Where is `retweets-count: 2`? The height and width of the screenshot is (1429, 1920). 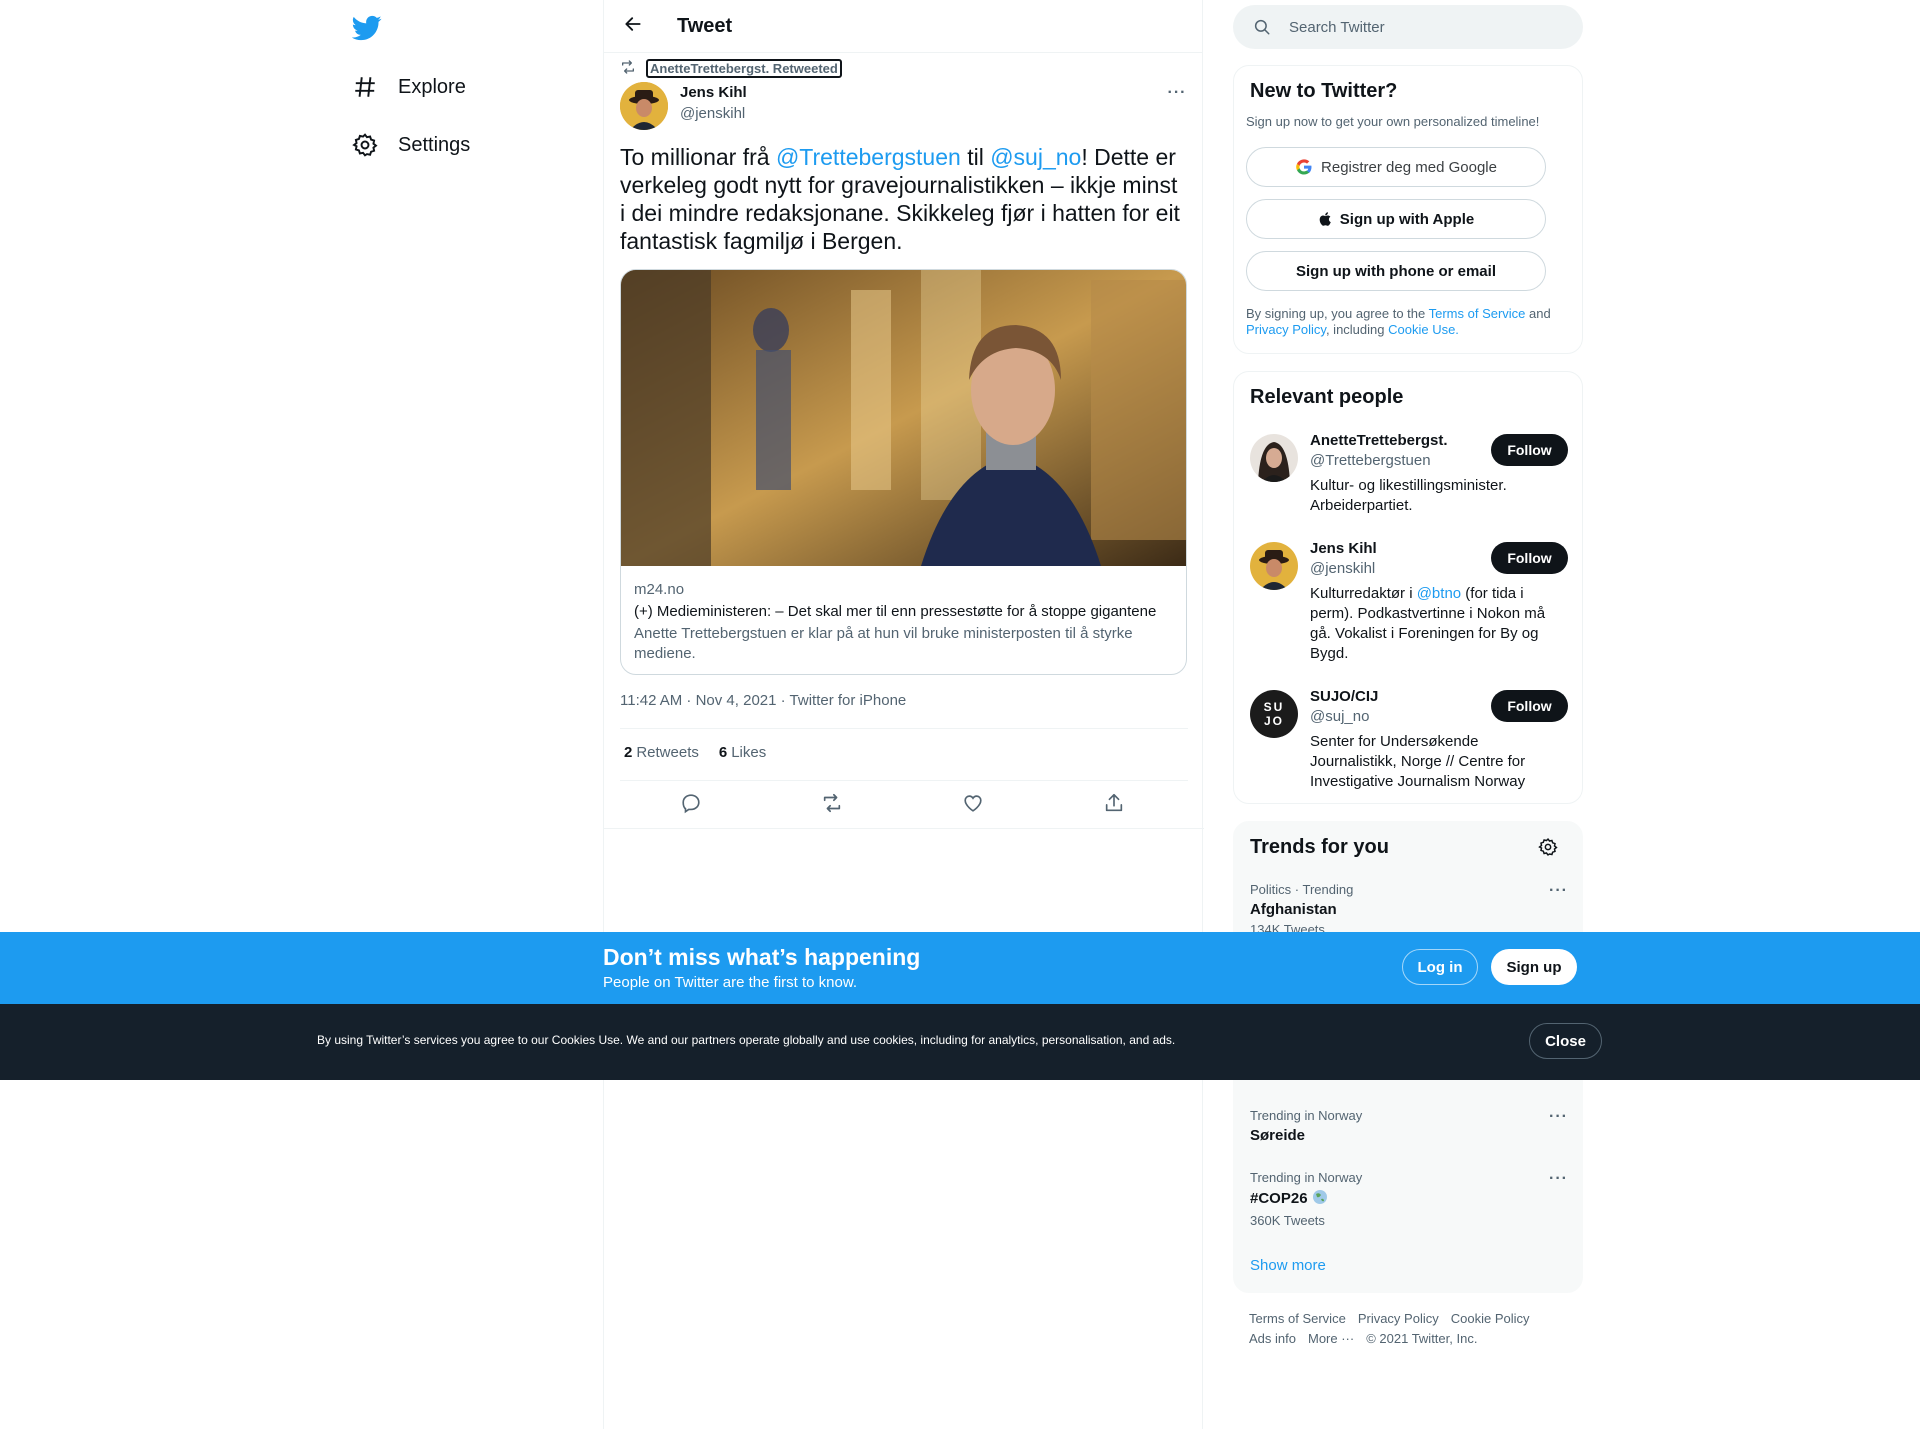
retweets-count: 2 is located at coordinates (628, 752).